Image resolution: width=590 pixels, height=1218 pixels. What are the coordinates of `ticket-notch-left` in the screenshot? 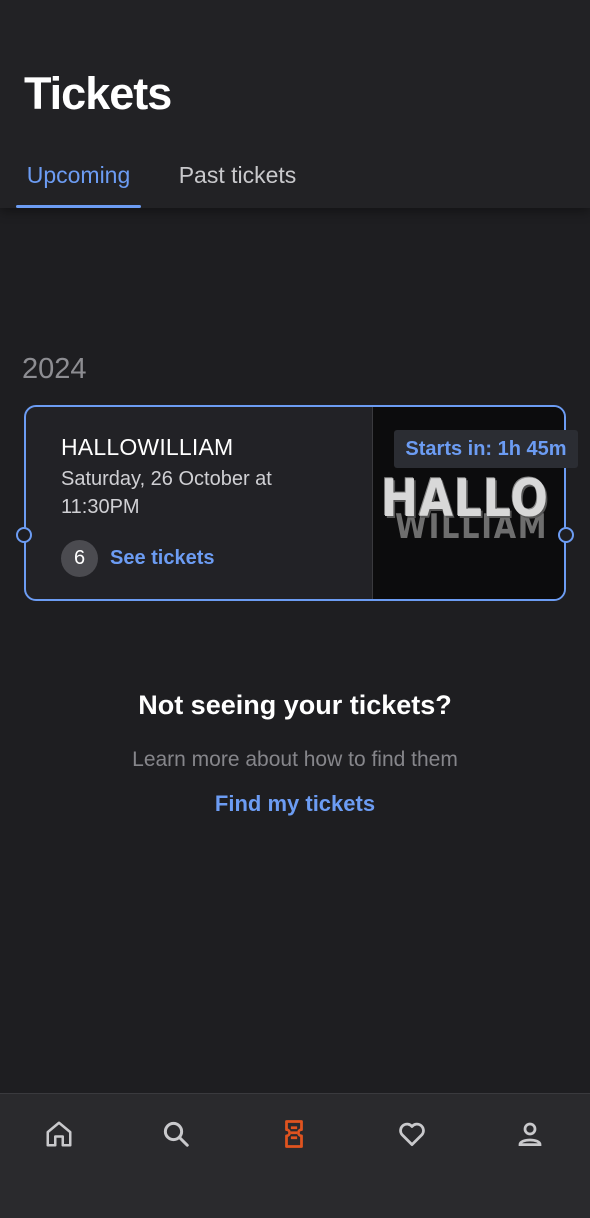 It's located at (24, 535).